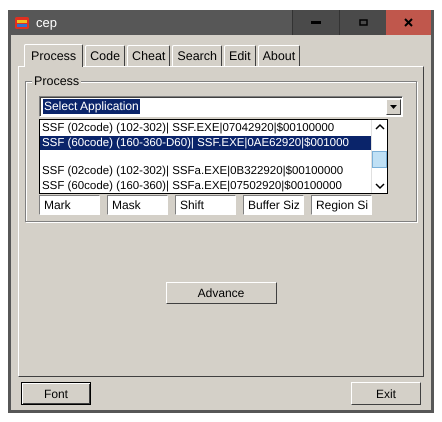 The height and width of the screenshot is (422, 442). Describe the element at coordinates (205, 171) in the screenshot. I see `list-item: SSF (02code) (102-302)| SSFa.EXE|0B322920|$00100000` at that location.